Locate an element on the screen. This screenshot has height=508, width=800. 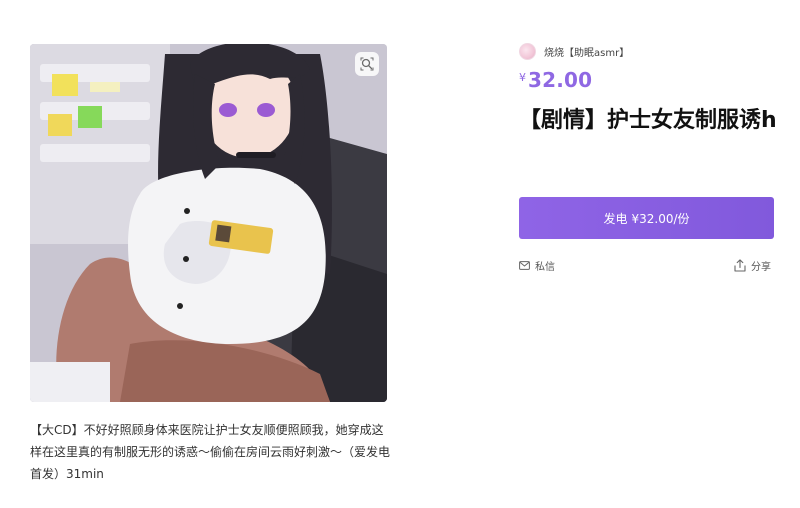
price-currency-symbol: ¥ is located at coordinates (522, 77).